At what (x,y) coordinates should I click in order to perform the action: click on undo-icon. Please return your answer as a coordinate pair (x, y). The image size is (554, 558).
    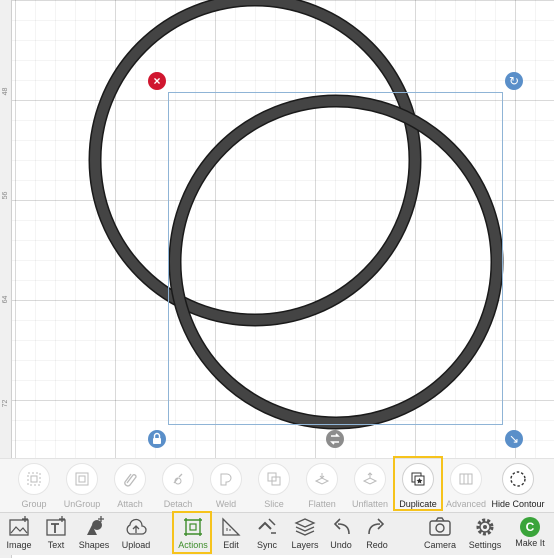
    Looking at the image, I should click on (341, 526).